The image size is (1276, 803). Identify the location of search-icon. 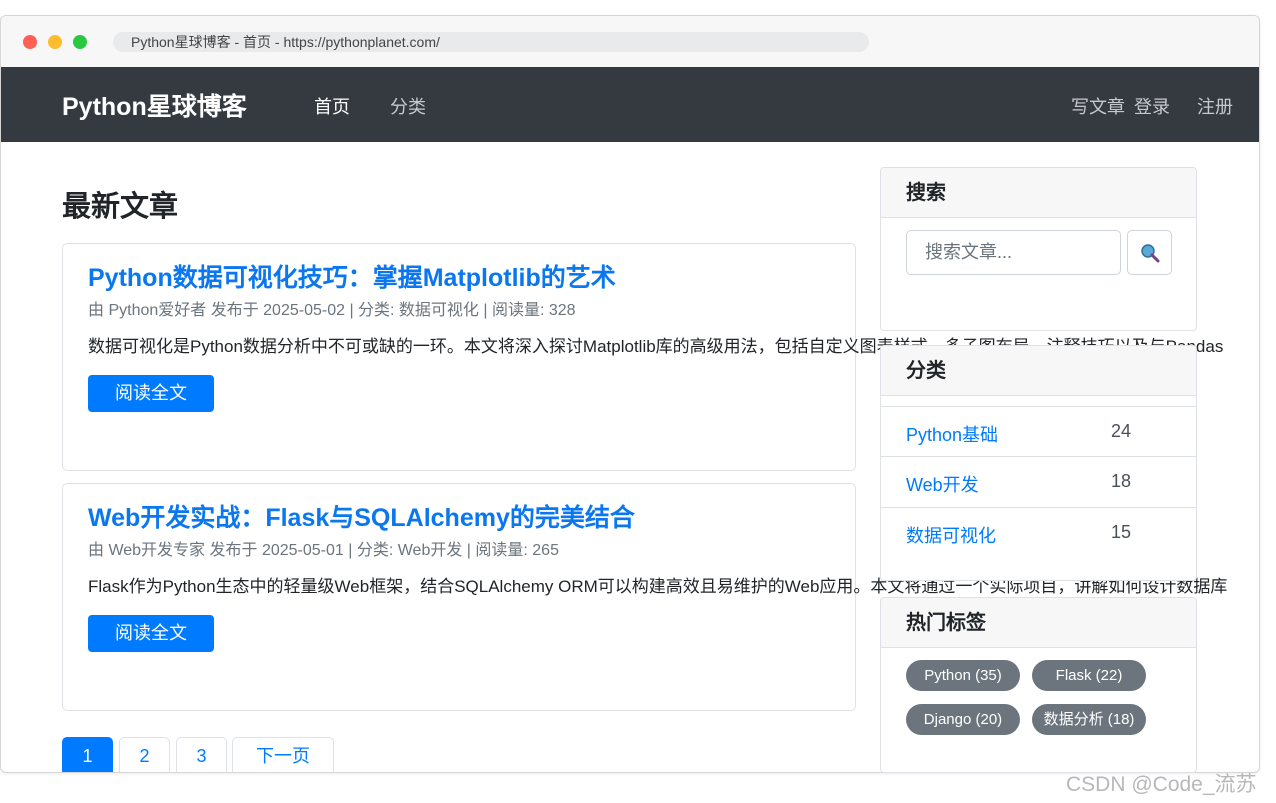
(1150, 253).